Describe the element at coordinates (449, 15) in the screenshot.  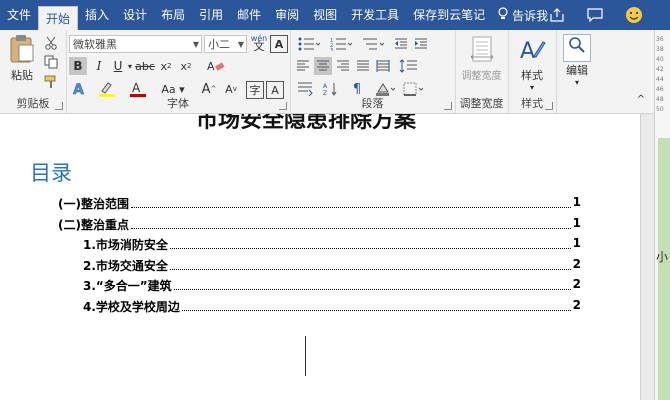
I see `tab-save-cloud: 保存到云笔记` at that location.